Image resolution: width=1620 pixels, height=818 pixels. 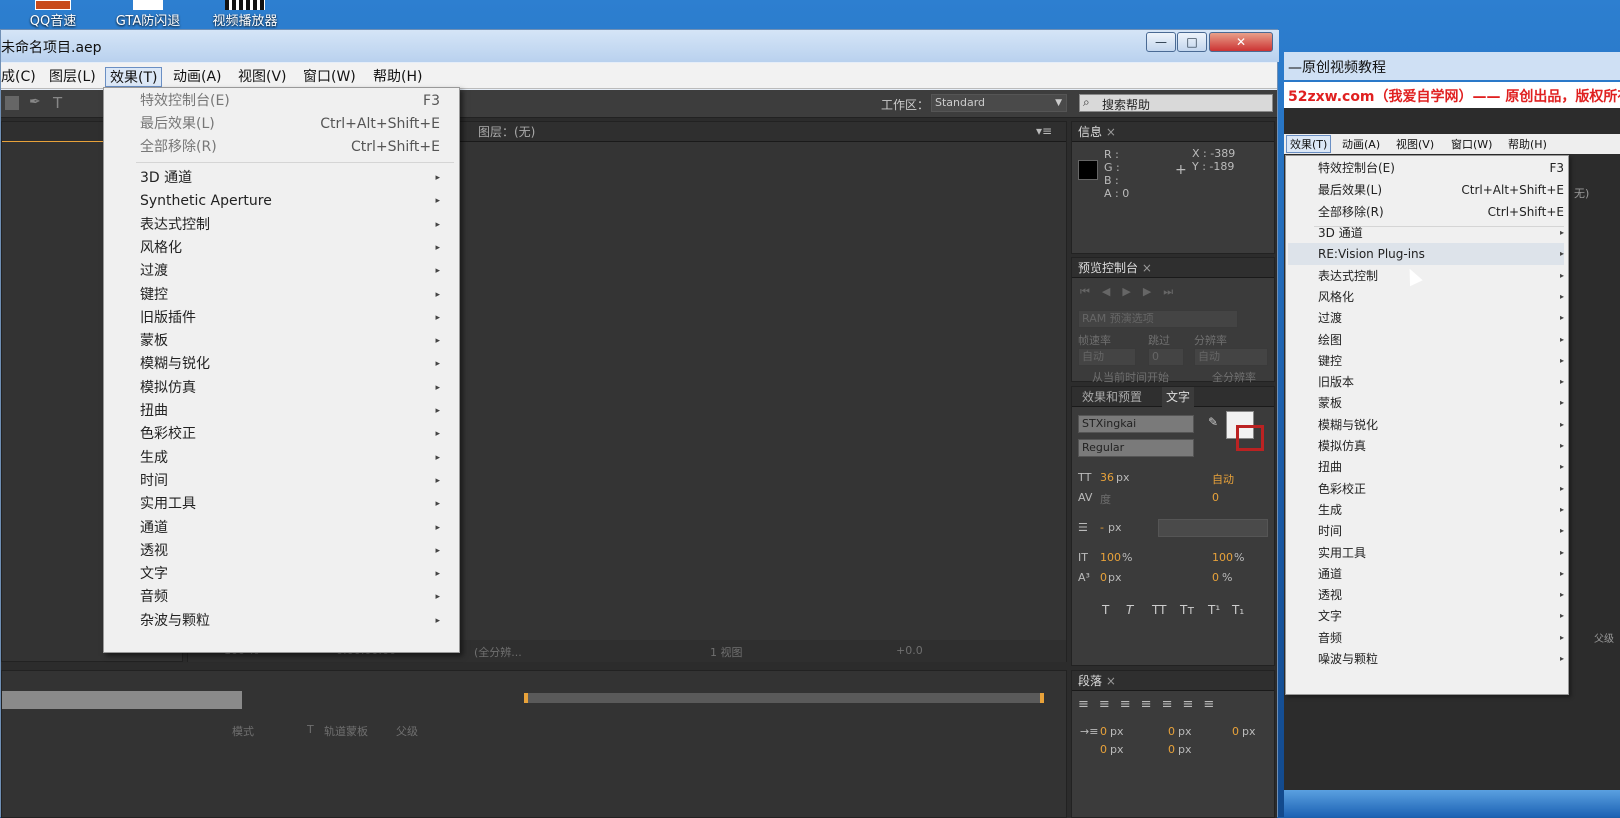 I want to click on superscript-button: T¹, so click(x=1214, y=610).